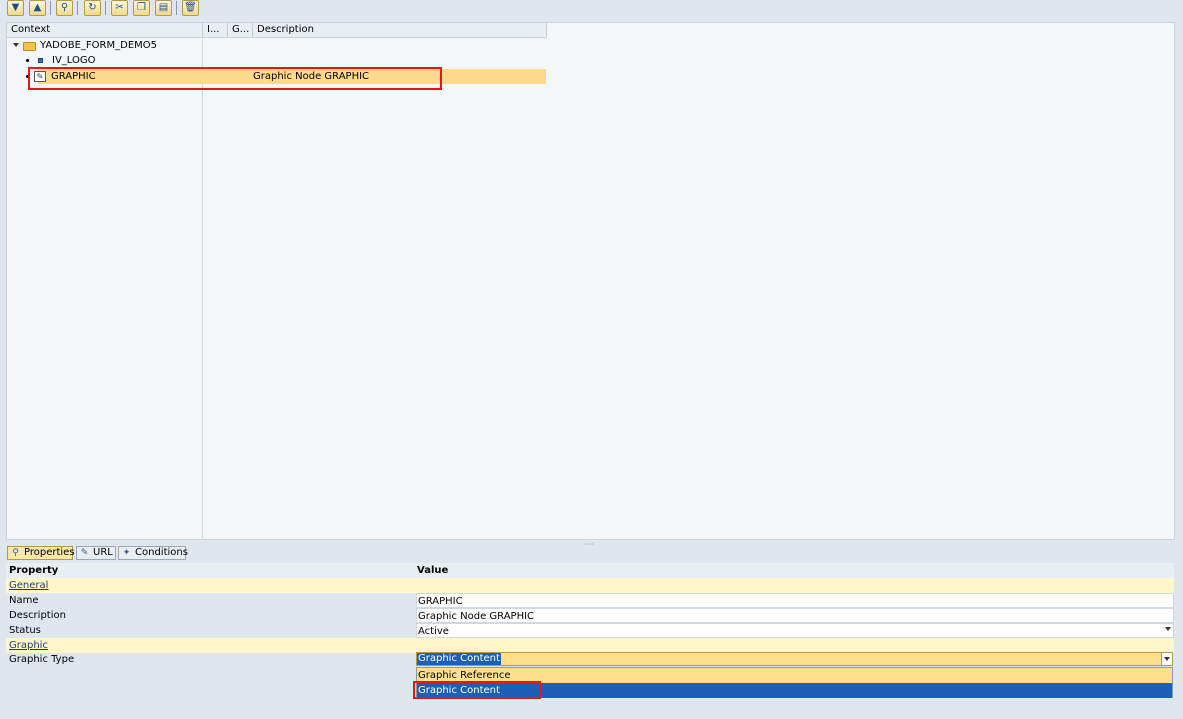  Describe the element at coordinates (590, 585) in the screenshot. I see `group-general-row: General` at that location.